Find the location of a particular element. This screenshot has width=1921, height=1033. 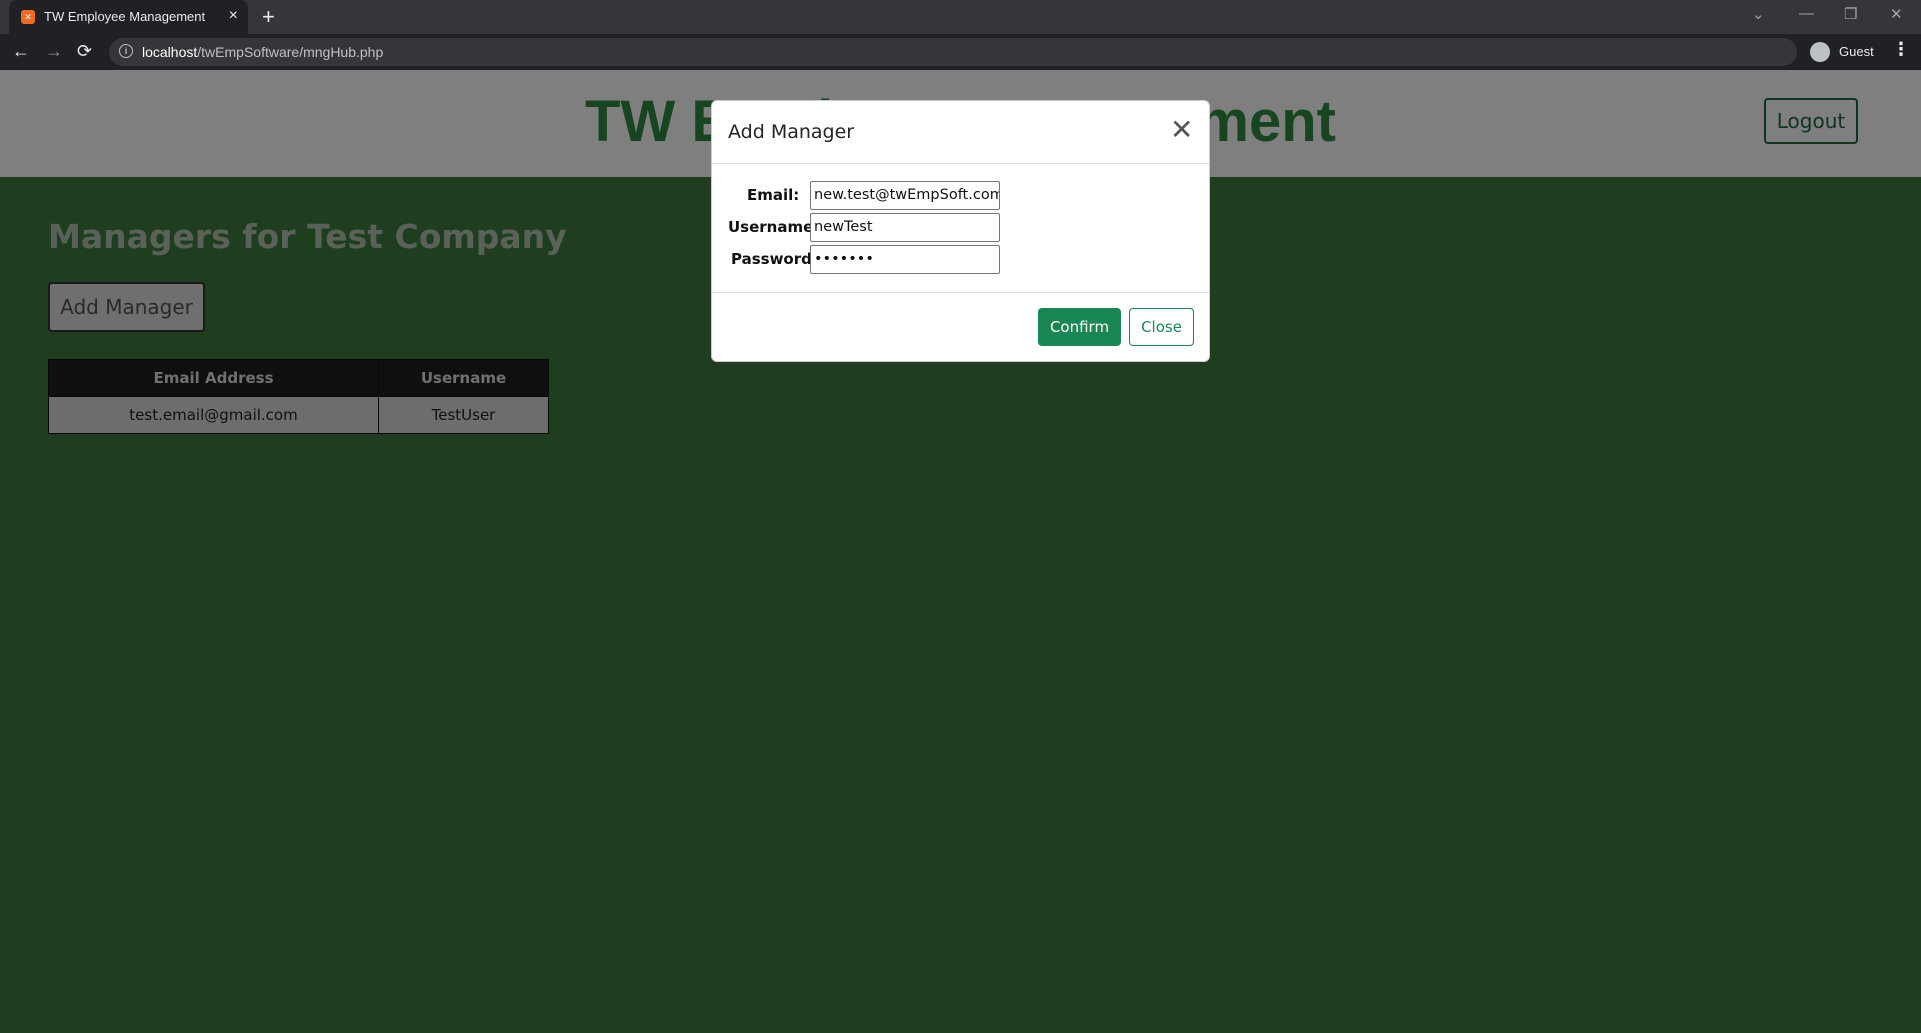

profile-label: Guest is located at coordinates (1856, 51).